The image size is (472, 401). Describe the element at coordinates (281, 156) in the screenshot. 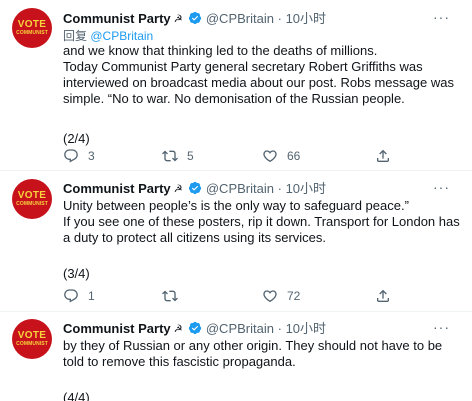

I see `like-button: 66` at that location.